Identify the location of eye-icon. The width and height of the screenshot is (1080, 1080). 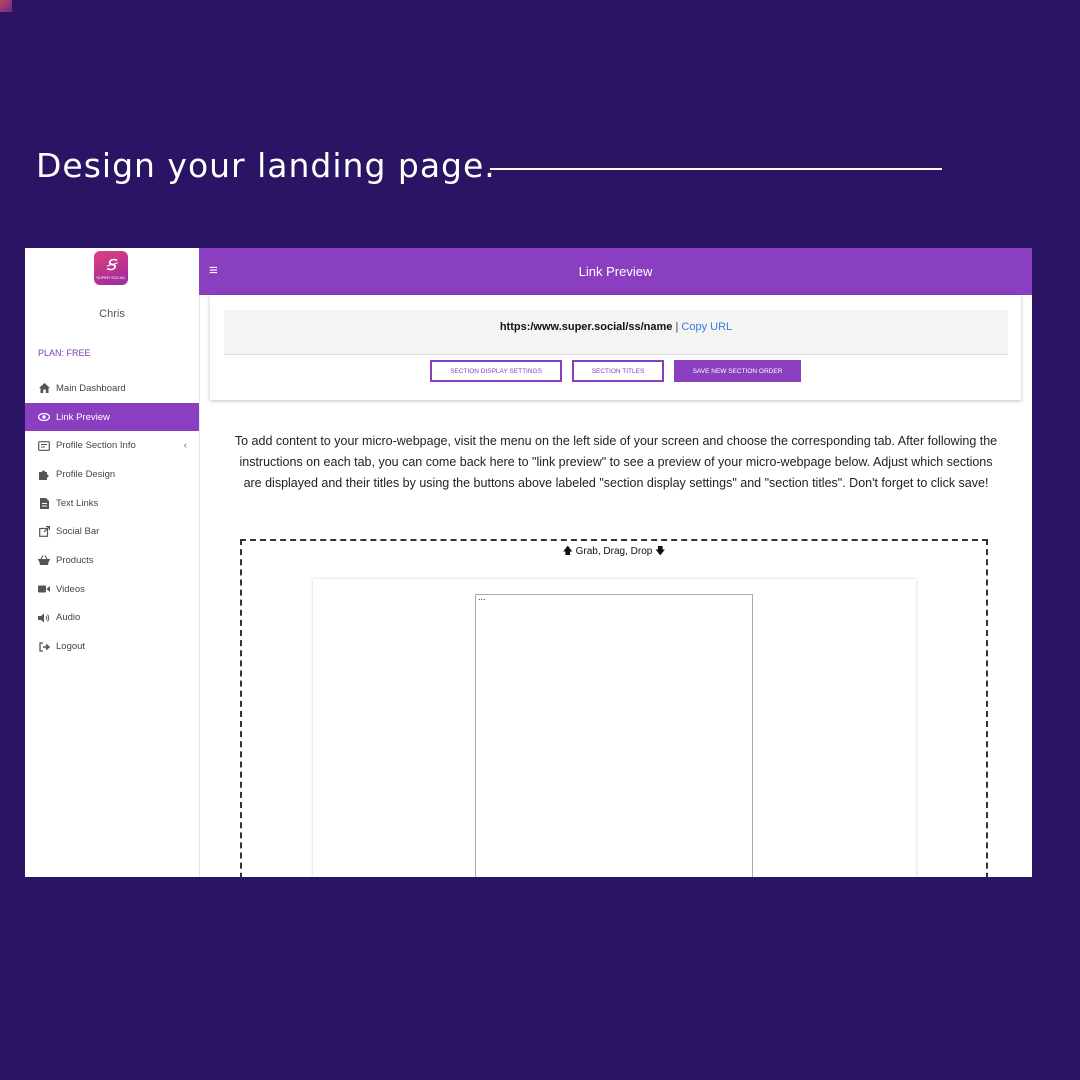
(44, 417).